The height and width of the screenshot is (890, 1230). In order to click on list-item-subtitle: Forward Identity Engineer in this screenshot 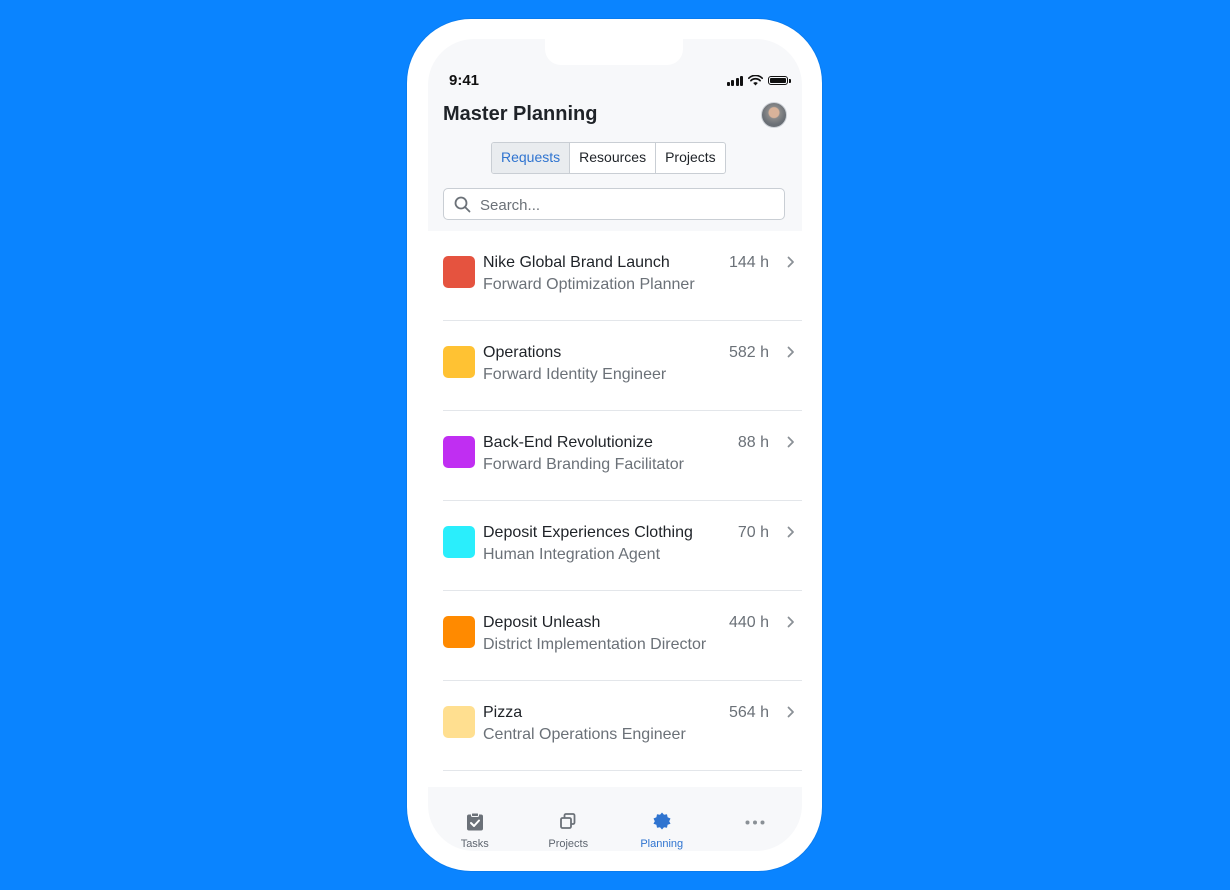, I will do `click(575, 374)`.